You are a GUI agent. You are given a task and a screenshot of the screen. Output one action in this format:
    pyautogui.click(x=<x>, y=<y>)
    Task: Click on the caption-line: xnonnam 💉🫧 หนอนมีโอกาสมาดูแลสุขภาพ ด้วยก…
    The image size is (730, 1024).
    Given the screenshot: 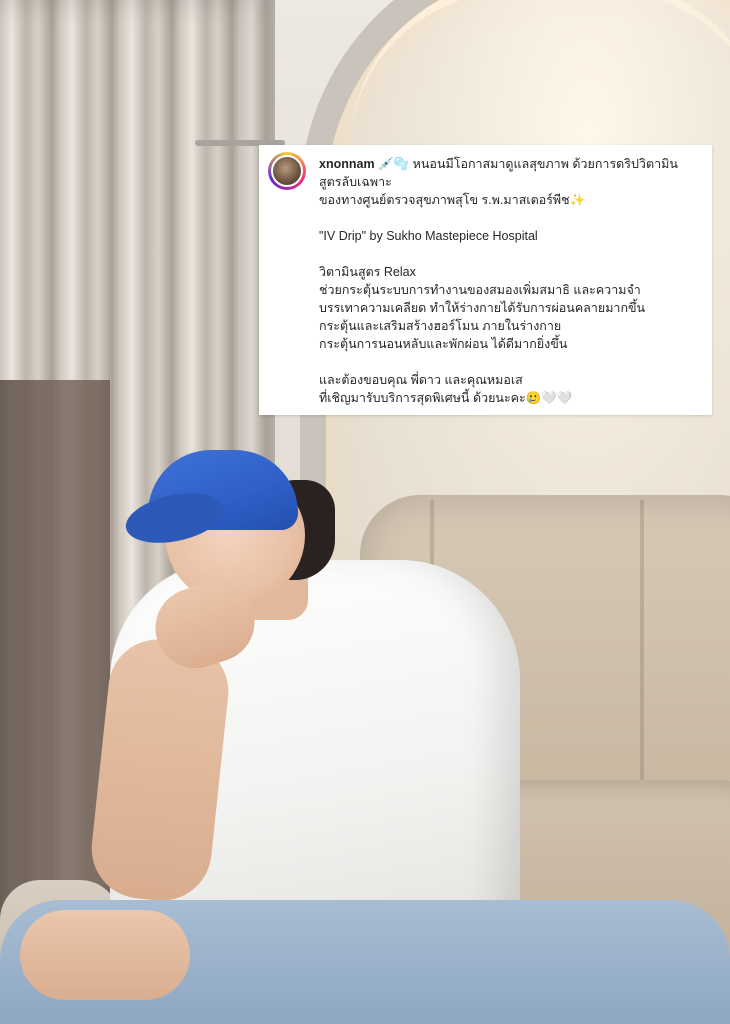 What is the action you would take?
    pyautogui.click(x=514, y=164)
    